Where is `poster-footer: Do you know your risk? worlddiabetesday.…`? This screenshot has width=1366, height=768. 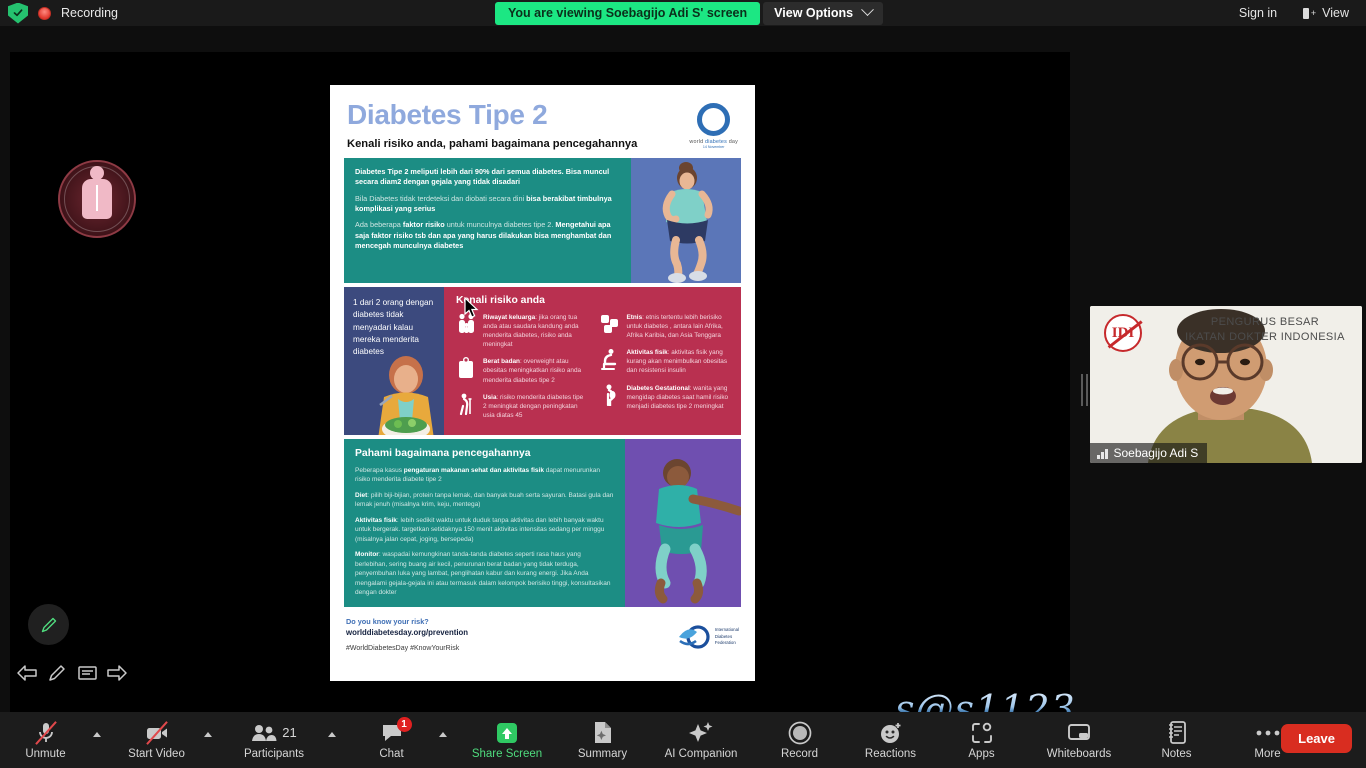 poster-footer: Do you know your risk? worlddiabetesday.… is located at coordinates (542, 629).